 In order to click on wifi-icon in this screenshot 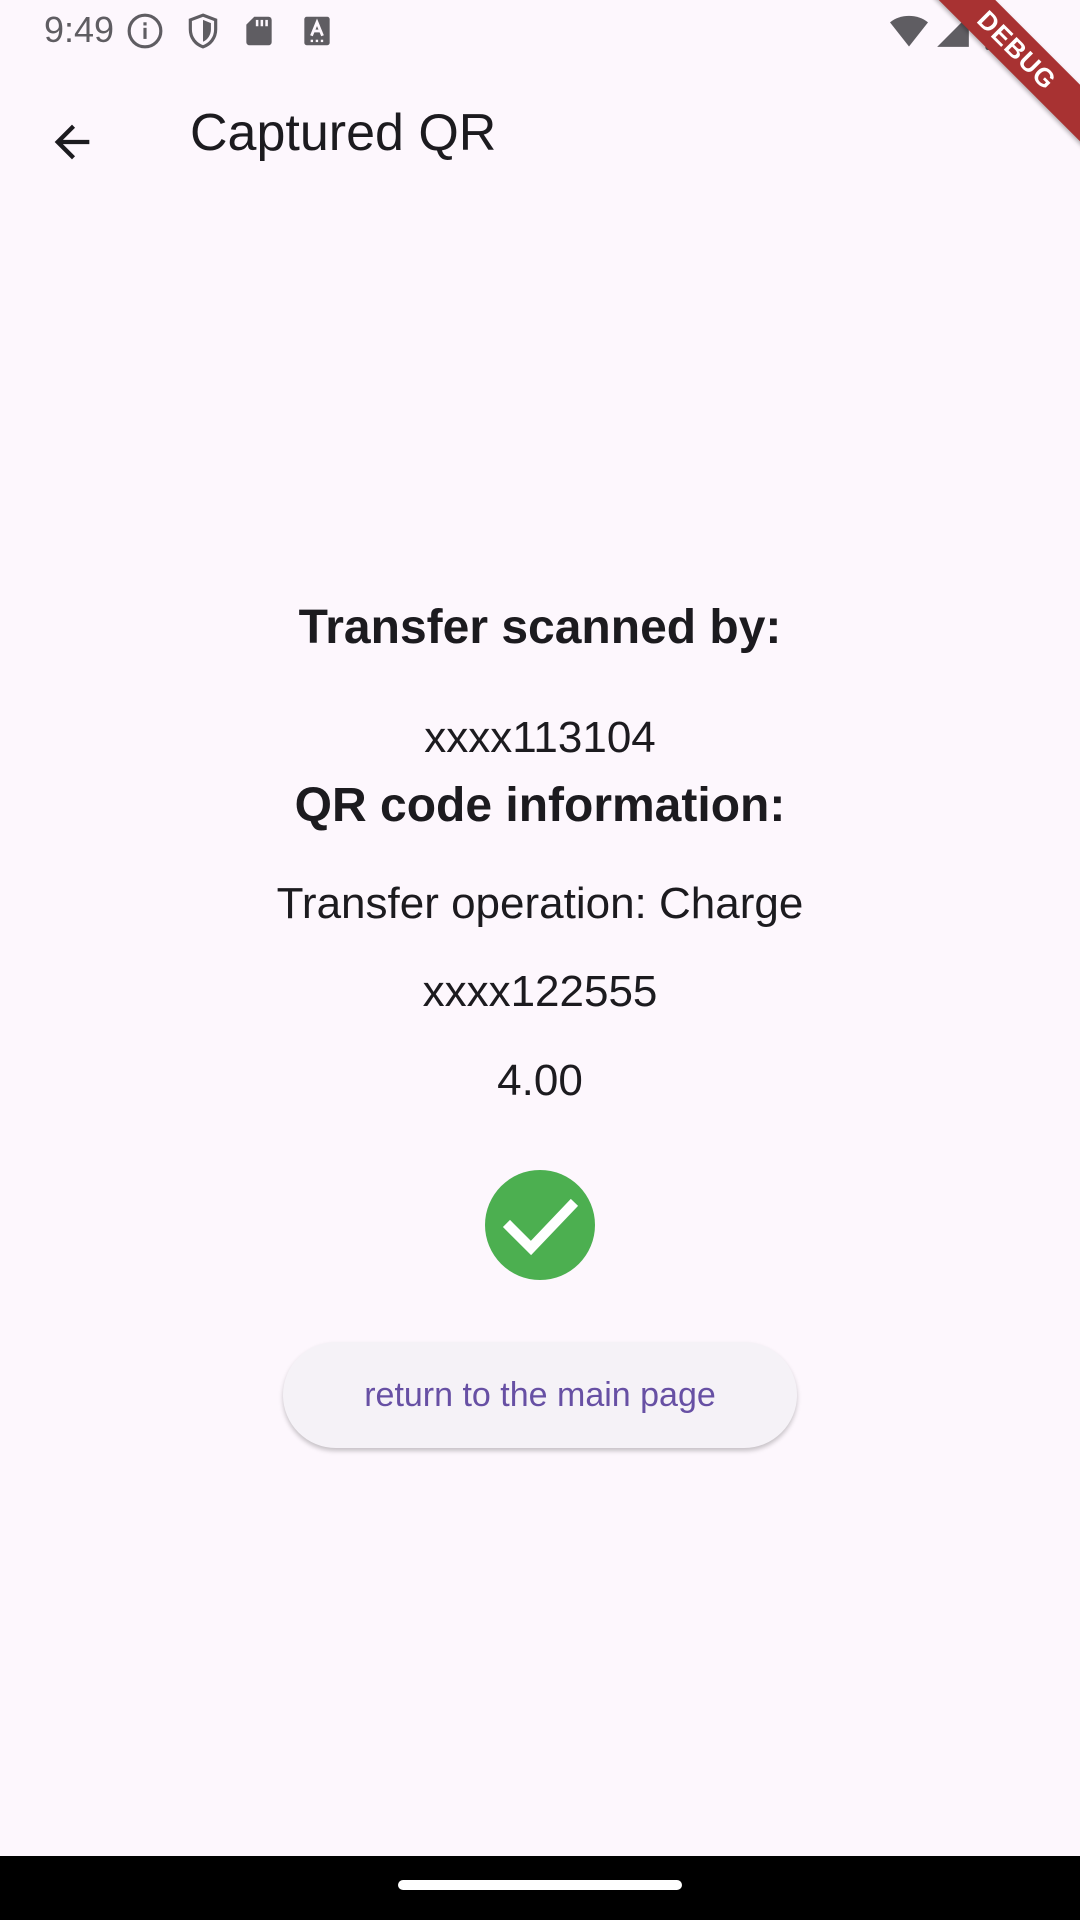, I will do `click(909, 31)`.